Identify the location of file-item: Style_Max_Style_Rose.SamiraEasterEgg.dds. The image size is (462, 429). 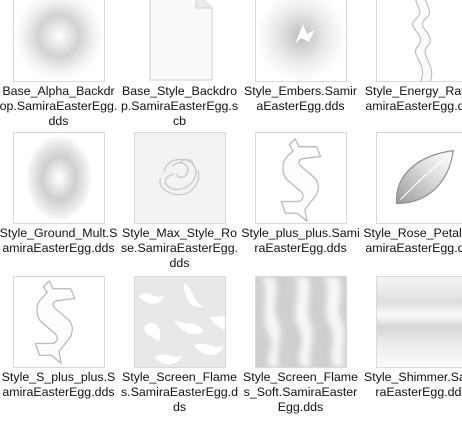
(179, 210).